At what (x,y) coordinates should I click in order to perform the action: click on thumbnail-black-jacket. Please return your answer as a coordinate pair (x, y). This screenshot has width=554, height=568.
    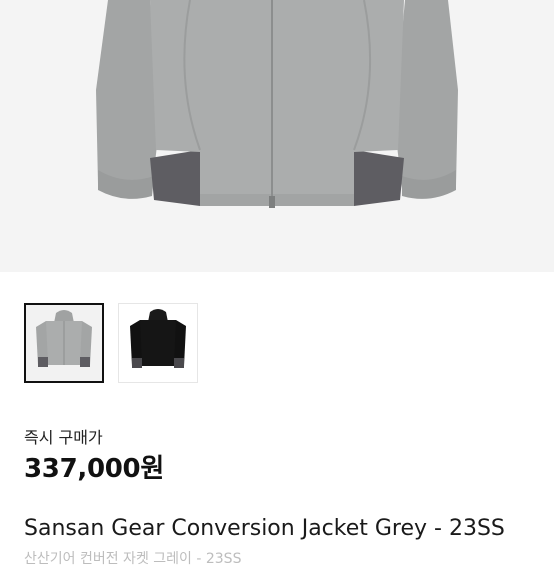
    Looking at the image, I should click on (158, 343).